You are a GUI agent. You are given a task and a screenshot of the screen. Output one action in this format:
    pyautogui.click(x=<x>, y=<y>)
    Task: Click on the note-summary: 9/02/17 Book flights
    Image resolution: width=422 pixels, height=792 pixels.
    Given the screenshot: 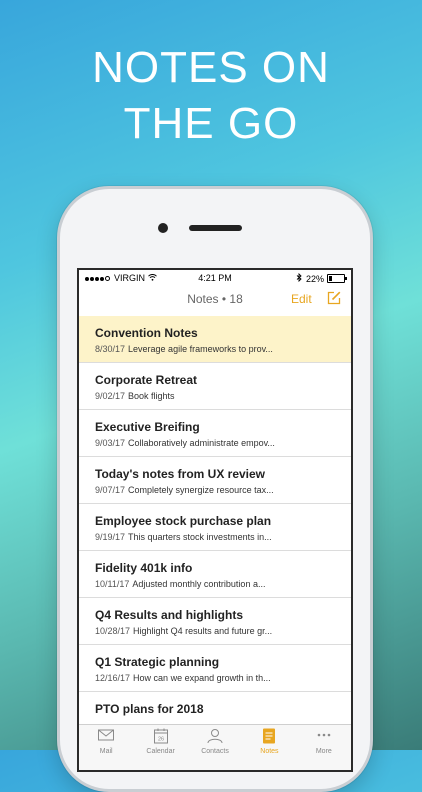 What is the action you would take?
    pyautogui.click(x=135, y=396)
    